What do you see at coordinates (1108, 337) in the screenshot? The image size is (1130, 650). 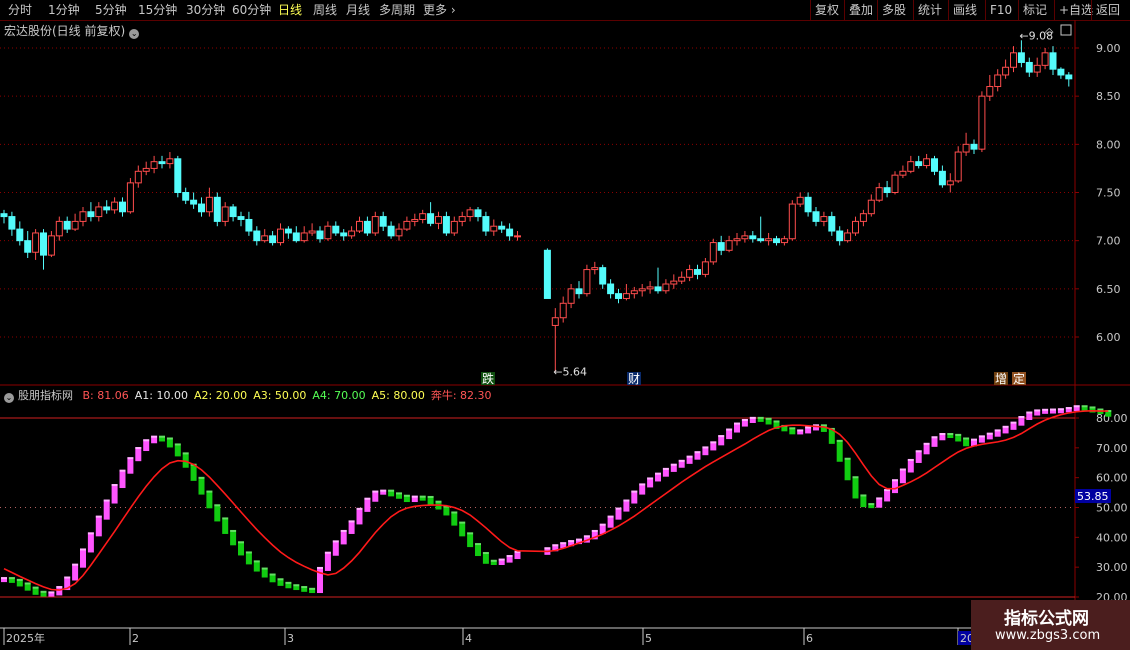 I see `price-tick-label: 6.00` at bounding box center [1108, 337].